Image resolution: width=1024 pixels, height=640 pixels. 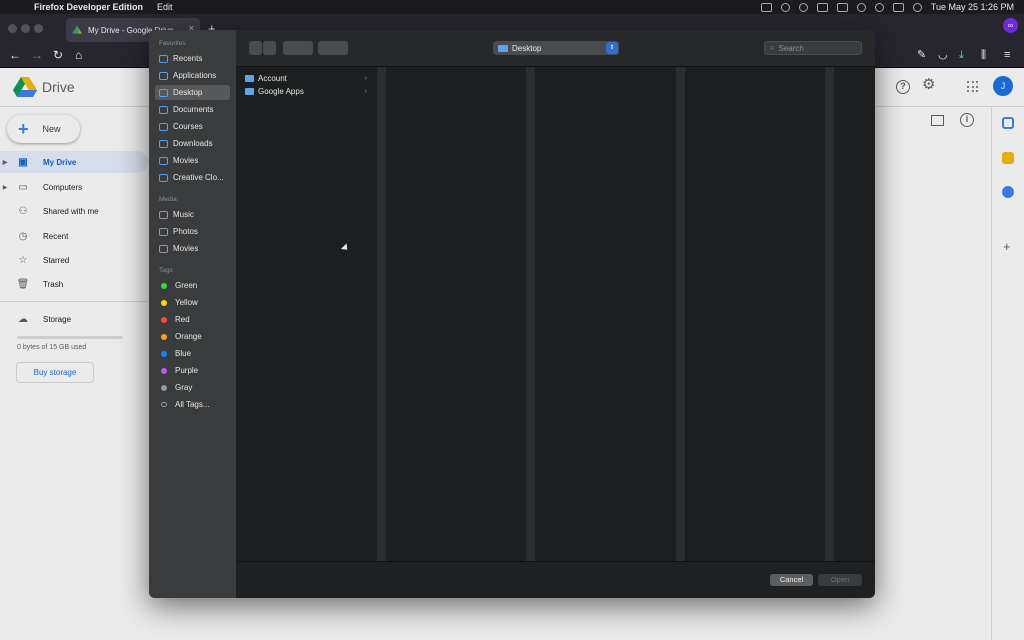 What do you see at coordinates (269, 48) in the screenshot?
I see `forward-nav-button` at bounding box center [269, 48].